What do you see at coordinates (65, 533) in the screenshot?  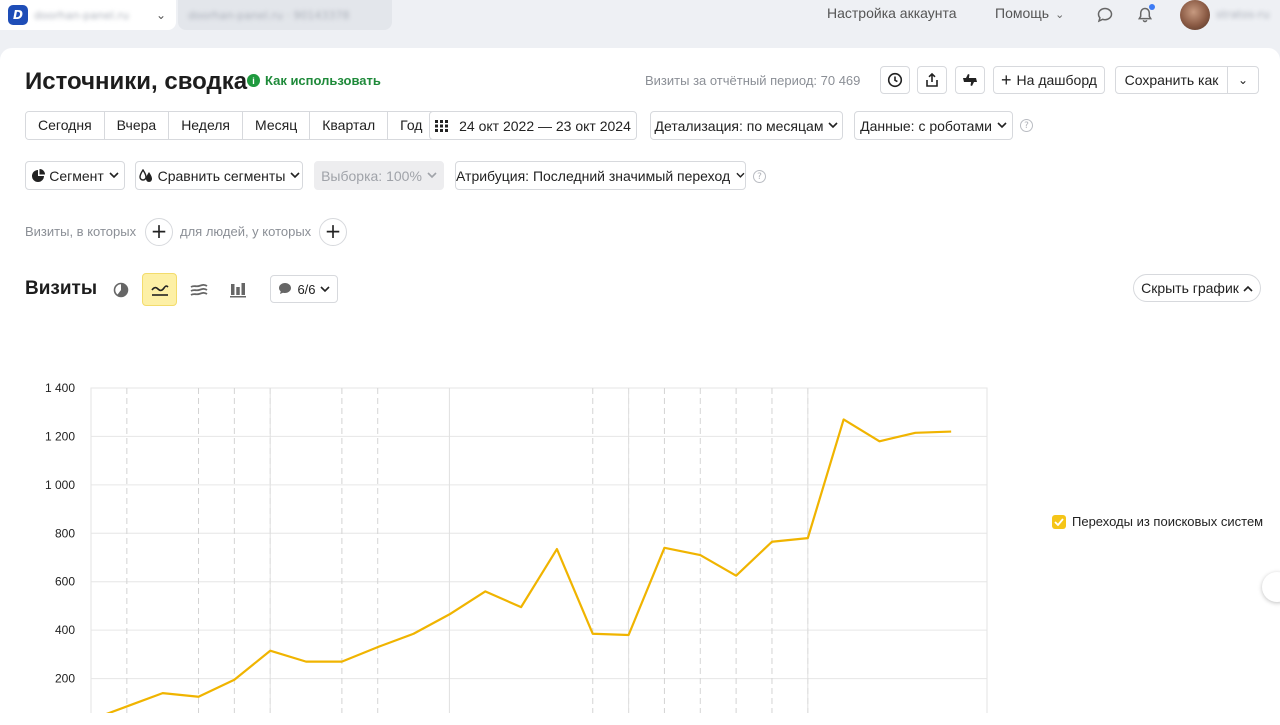 I see `y-tick-label: 800` at bounding box center [65, 533].